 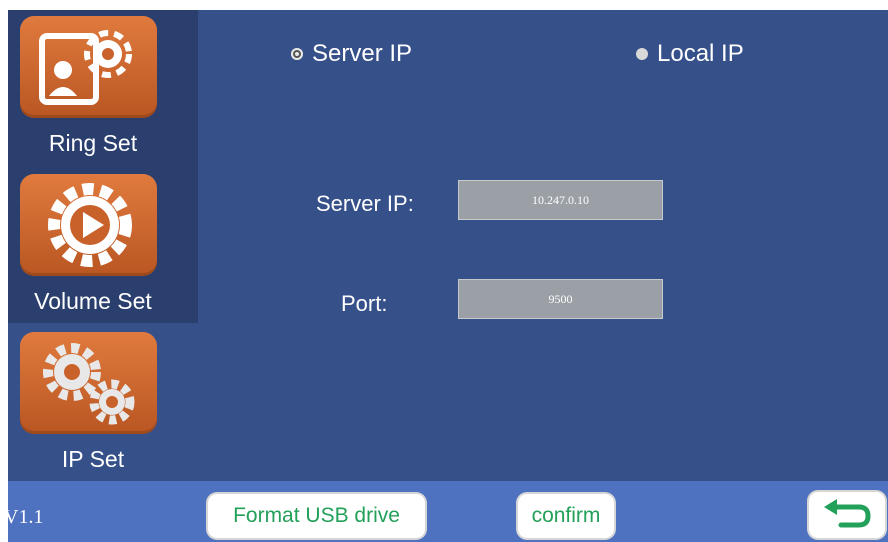 I want to click on radio-unselected-icon, so click(x=642, y=54).